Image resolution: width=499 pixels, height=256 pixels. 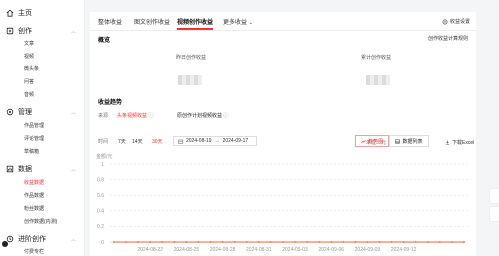 I want to click on period-30-days: 30天, so click(x=157, y=141).